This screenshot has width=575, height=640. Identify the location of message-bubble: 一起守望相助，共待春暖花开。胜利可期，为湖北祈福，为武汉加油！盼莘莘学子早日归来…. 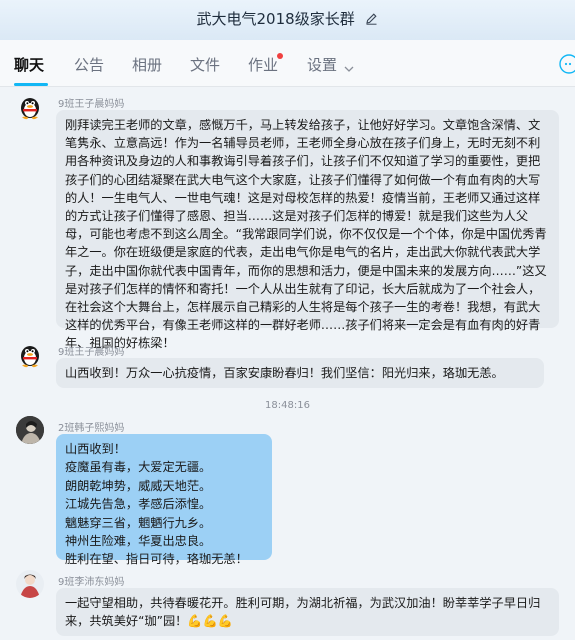
(307, 612).